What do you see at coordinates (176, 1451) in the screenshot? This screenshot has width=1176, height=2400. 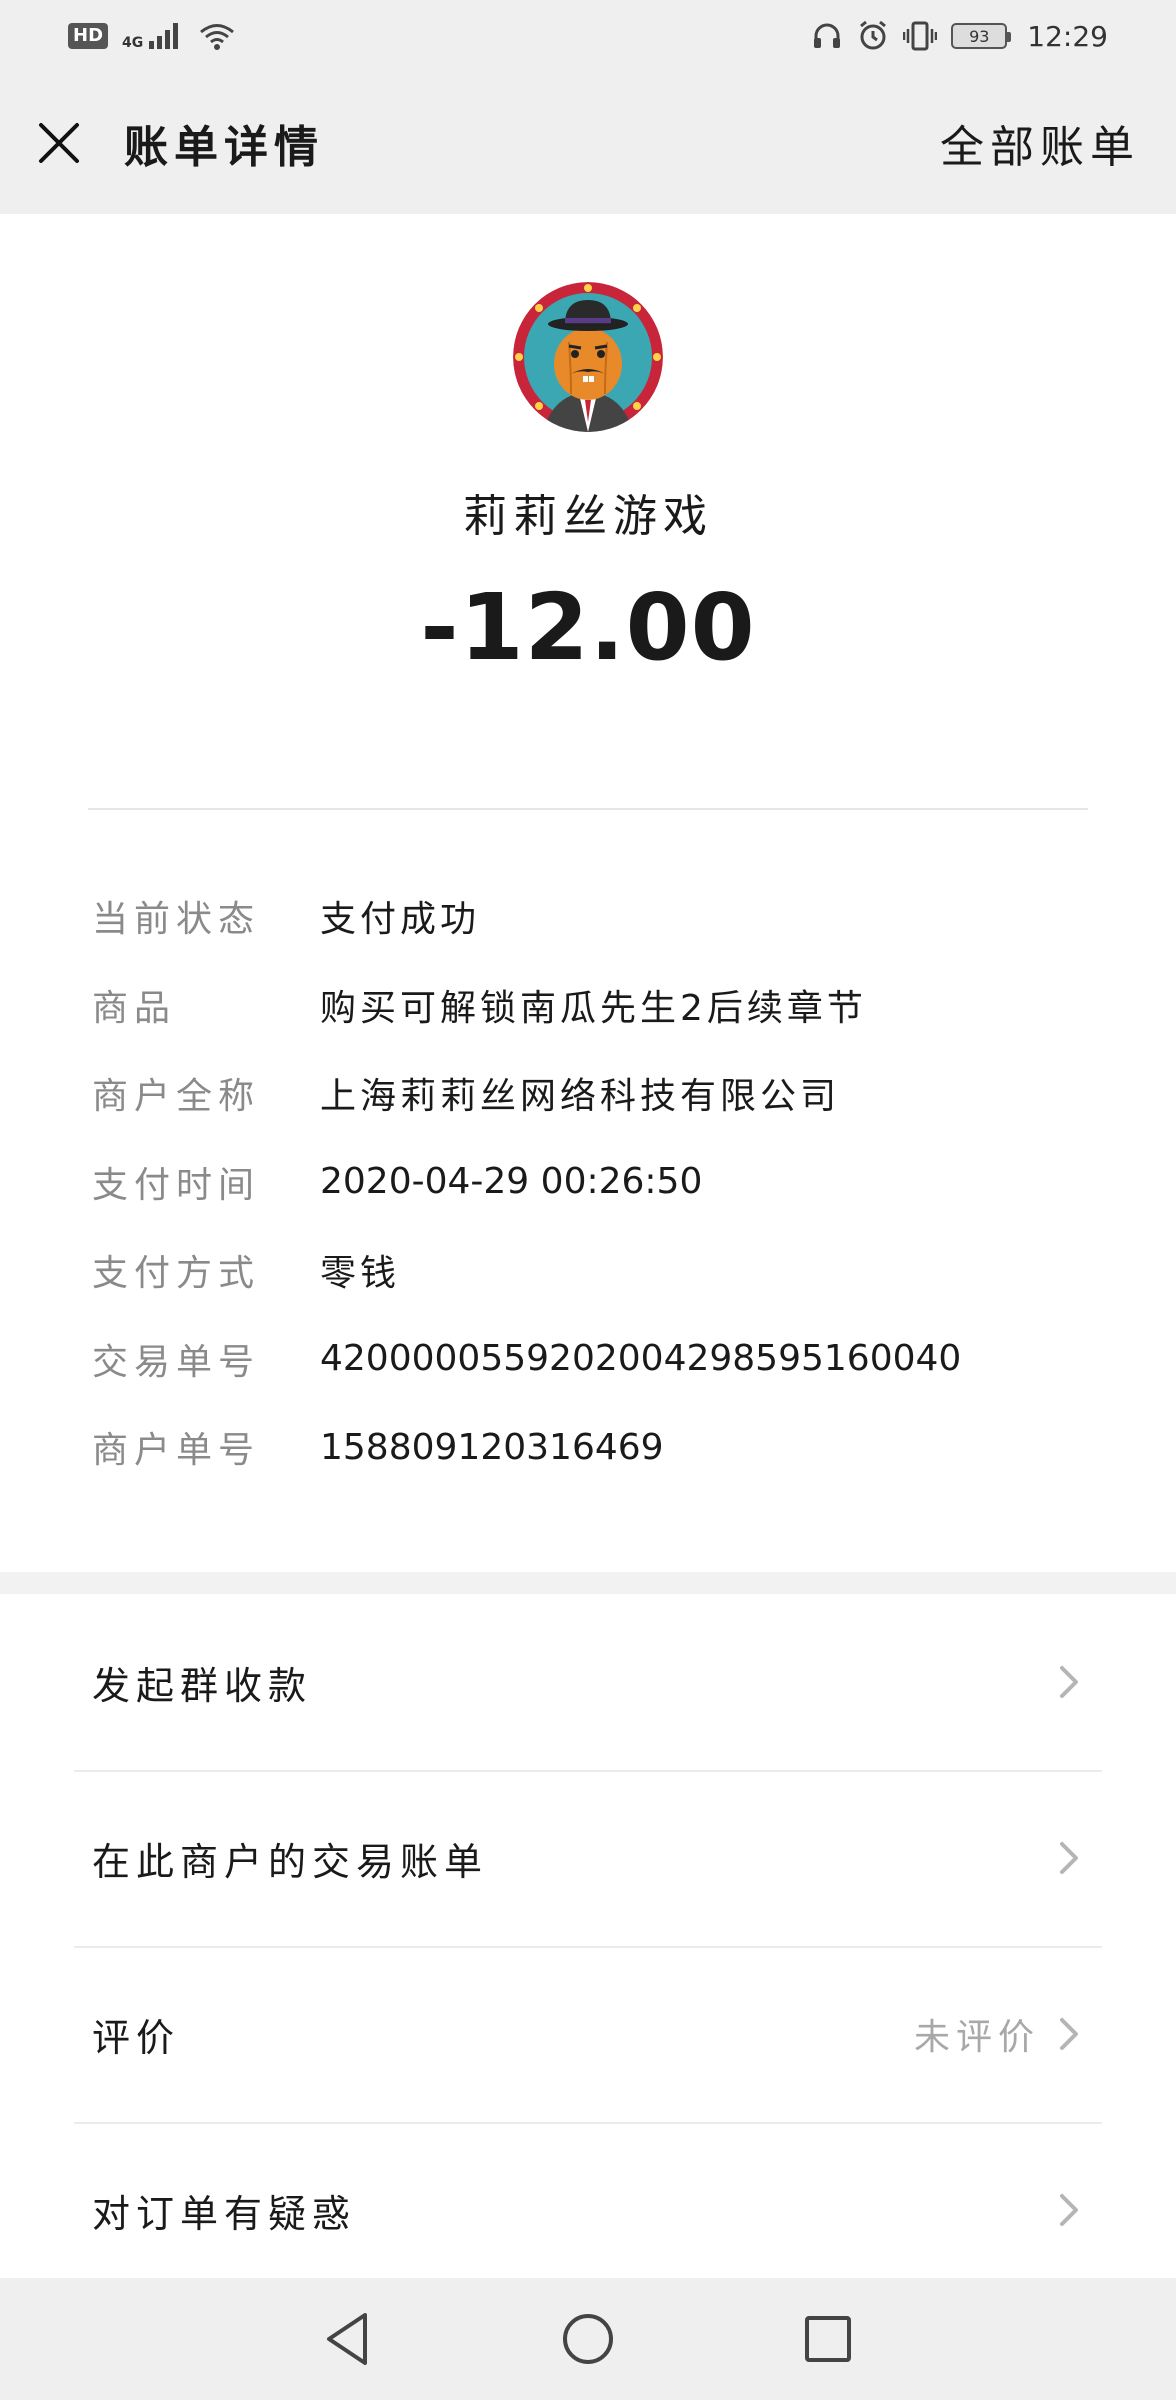 I see `detail-label: 商户单号` at bounding box center [176, 1451].